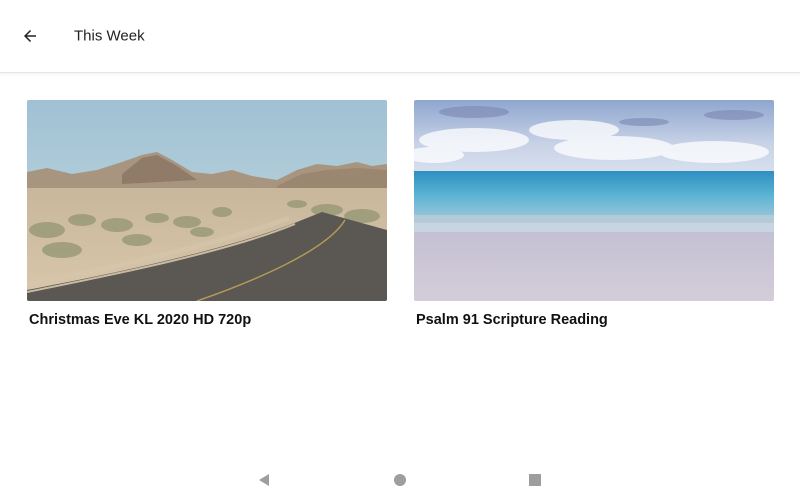  I want to click on system-recents-button, so click(535, 480).